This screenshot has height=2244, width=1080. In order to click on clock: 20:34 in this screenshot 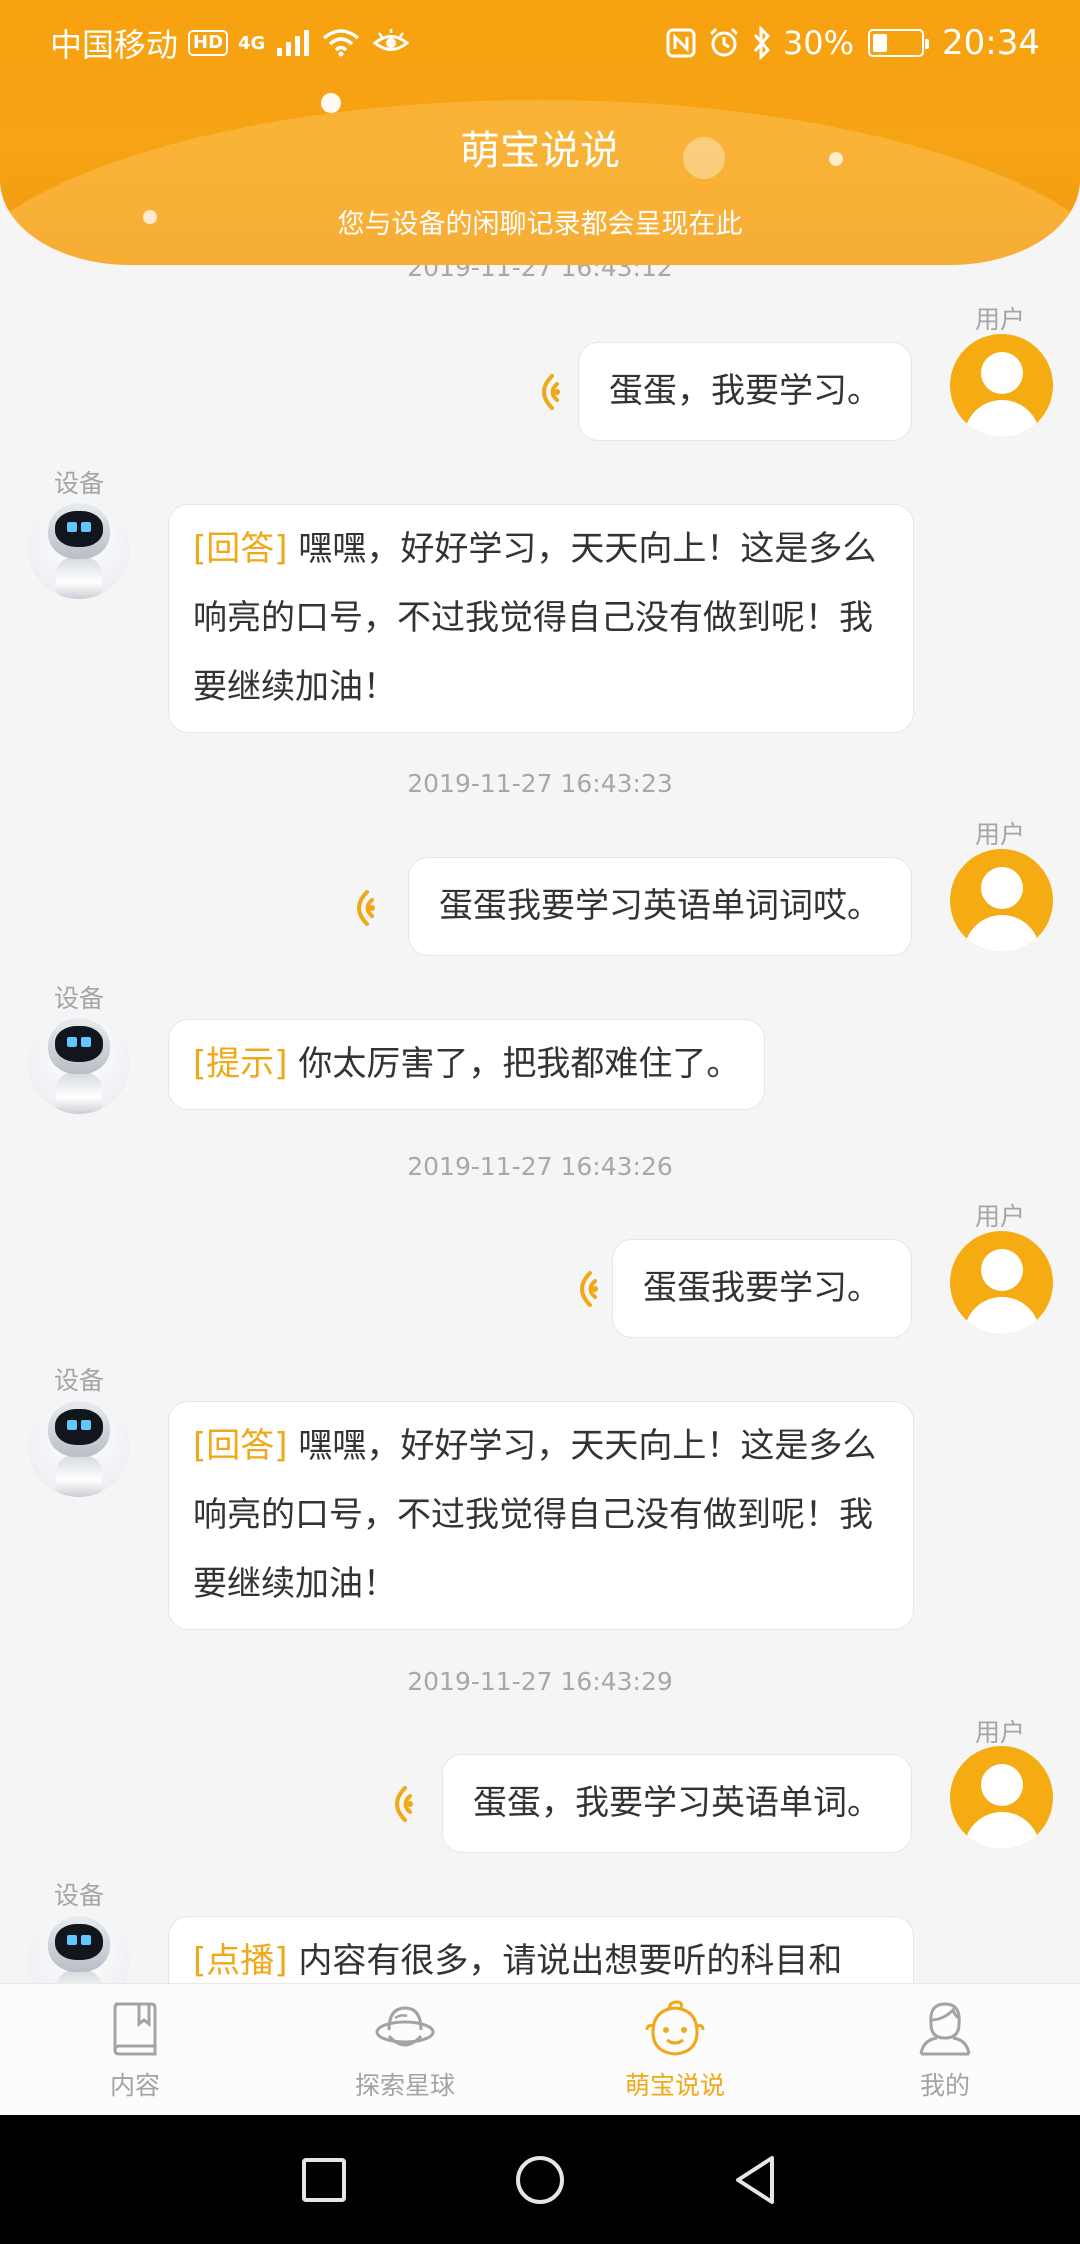, I will do `click(991, 43)`.